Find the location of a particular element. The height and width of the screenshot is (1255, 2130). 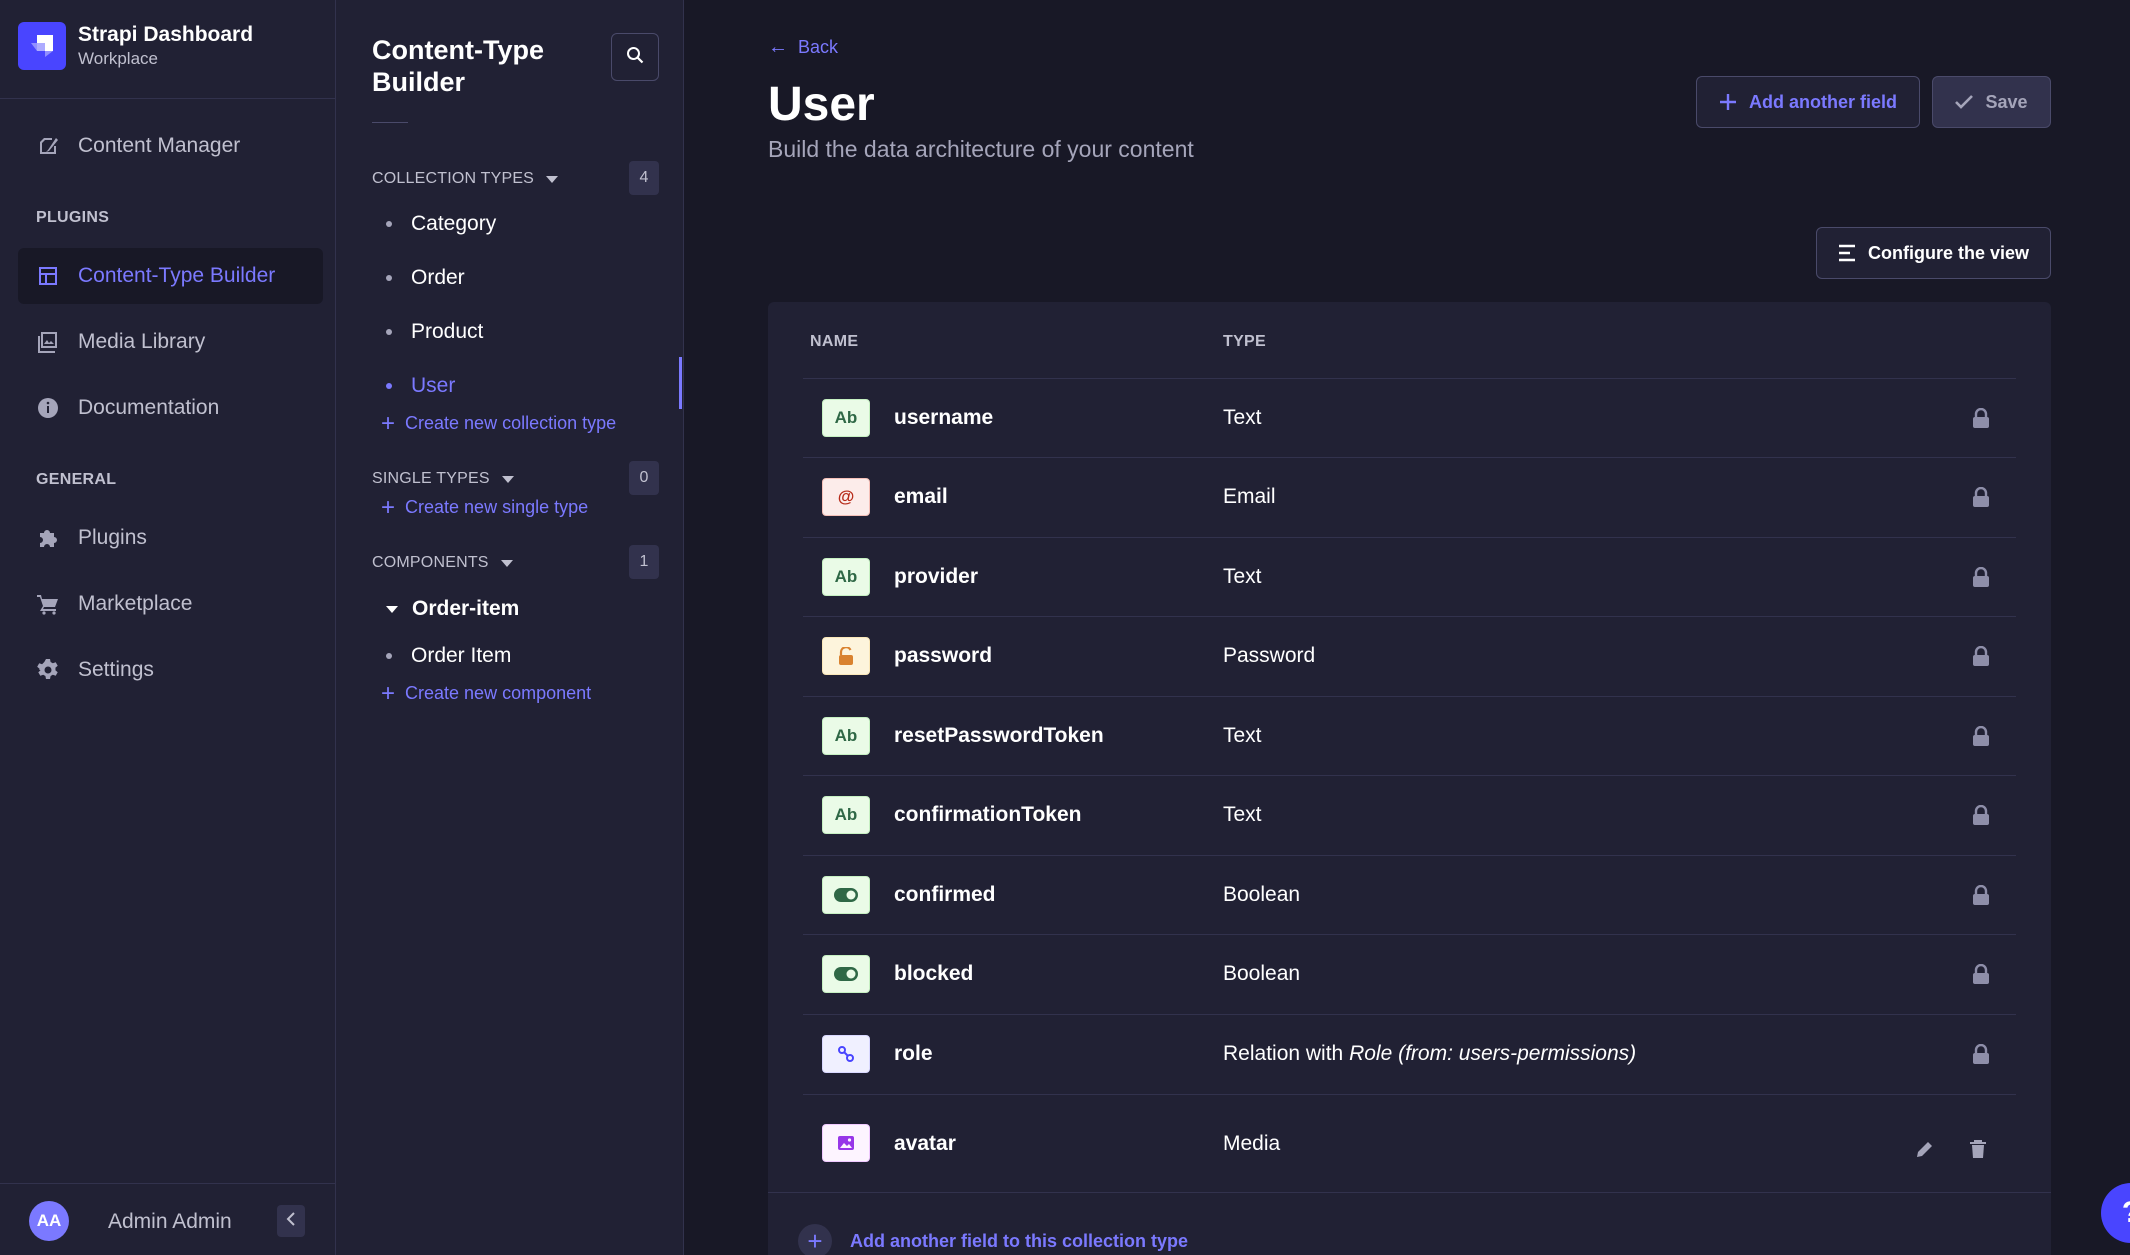

nav-item-media-library: Media Library is located at coordinates (170, 342).